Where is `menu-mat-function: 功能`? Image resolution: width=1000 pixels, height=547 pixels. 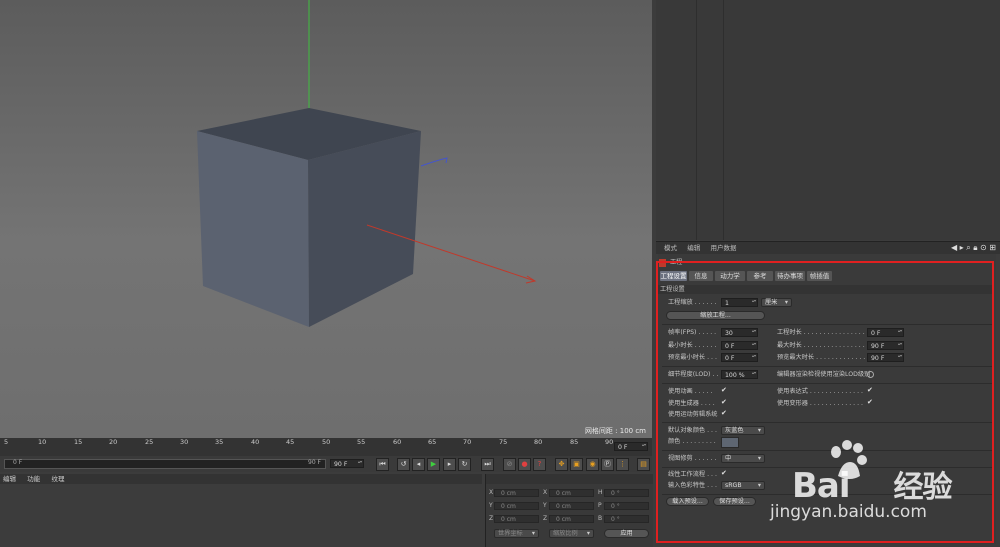 menu-mat-function: 功能 is located at coordinates (33, 479).